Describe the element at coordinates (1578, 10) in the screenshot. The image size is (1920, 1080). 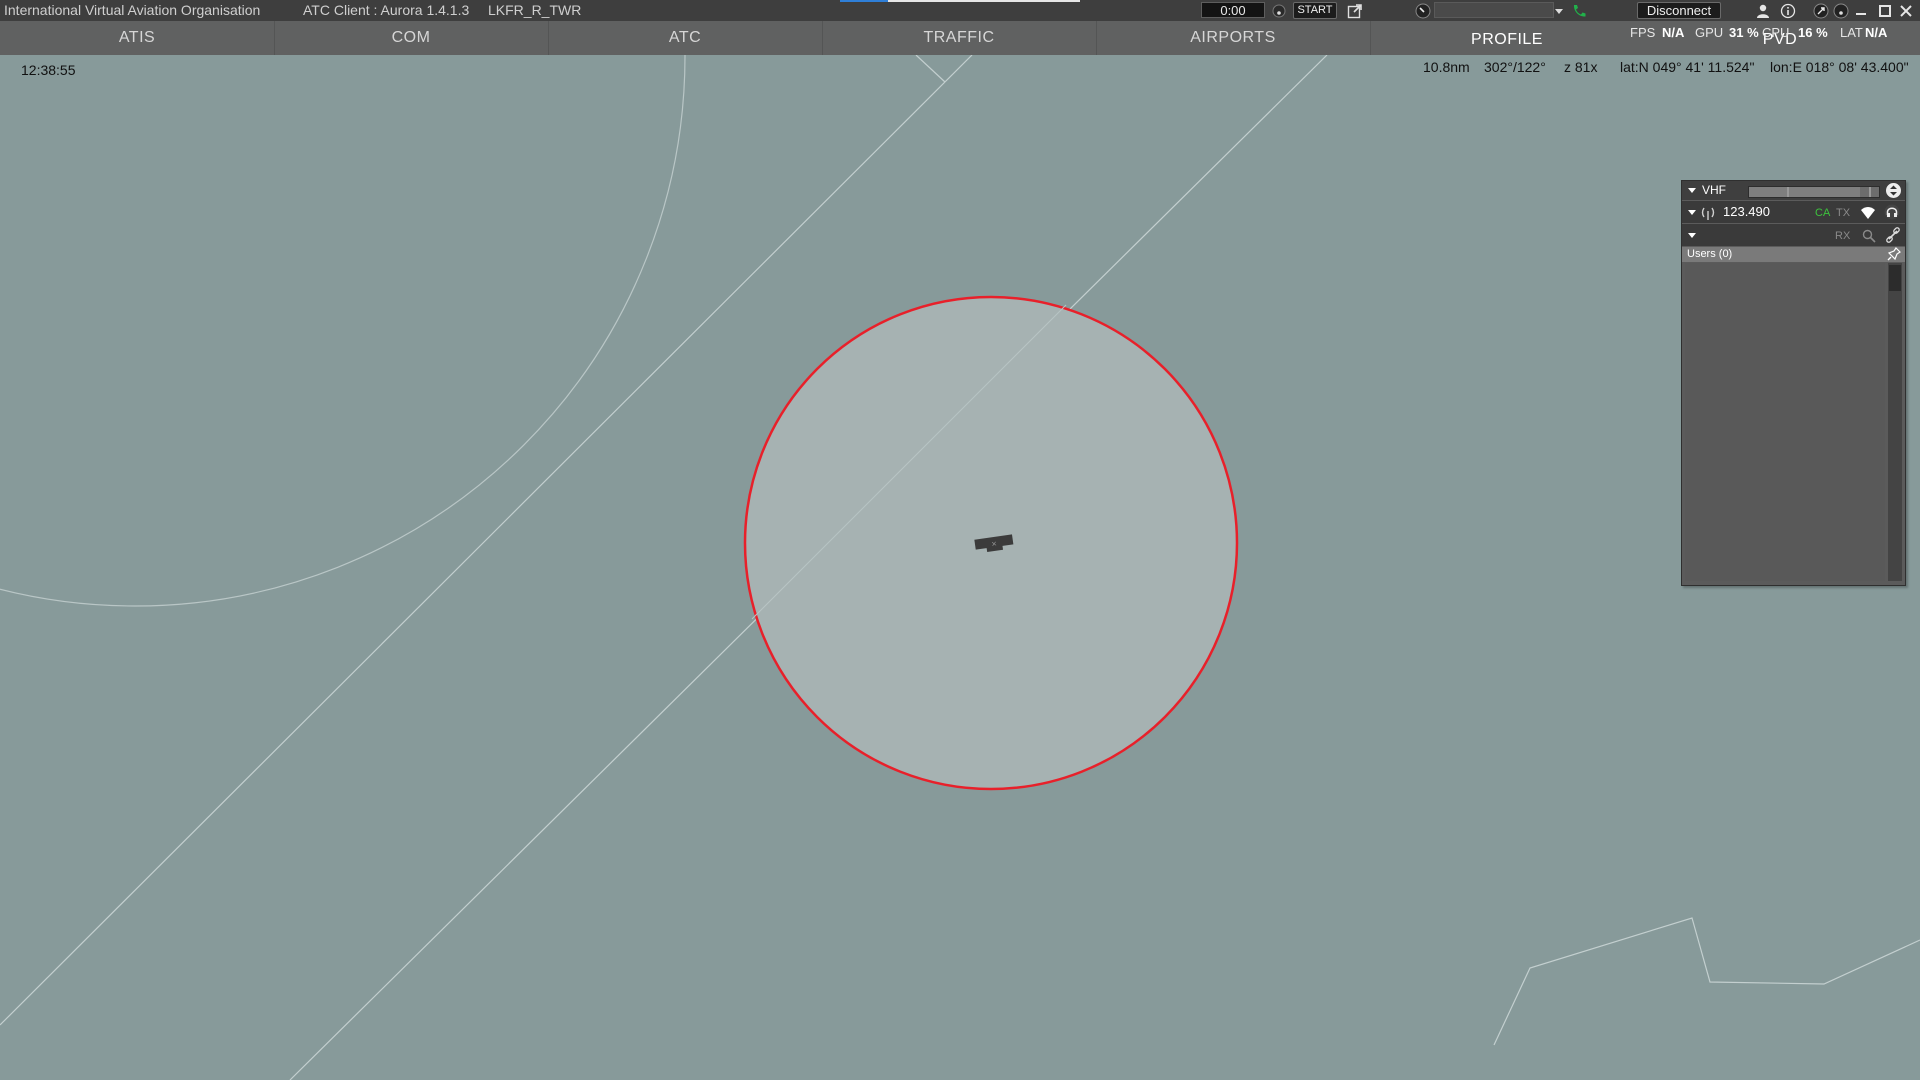
I see `phone-icon` at that location.